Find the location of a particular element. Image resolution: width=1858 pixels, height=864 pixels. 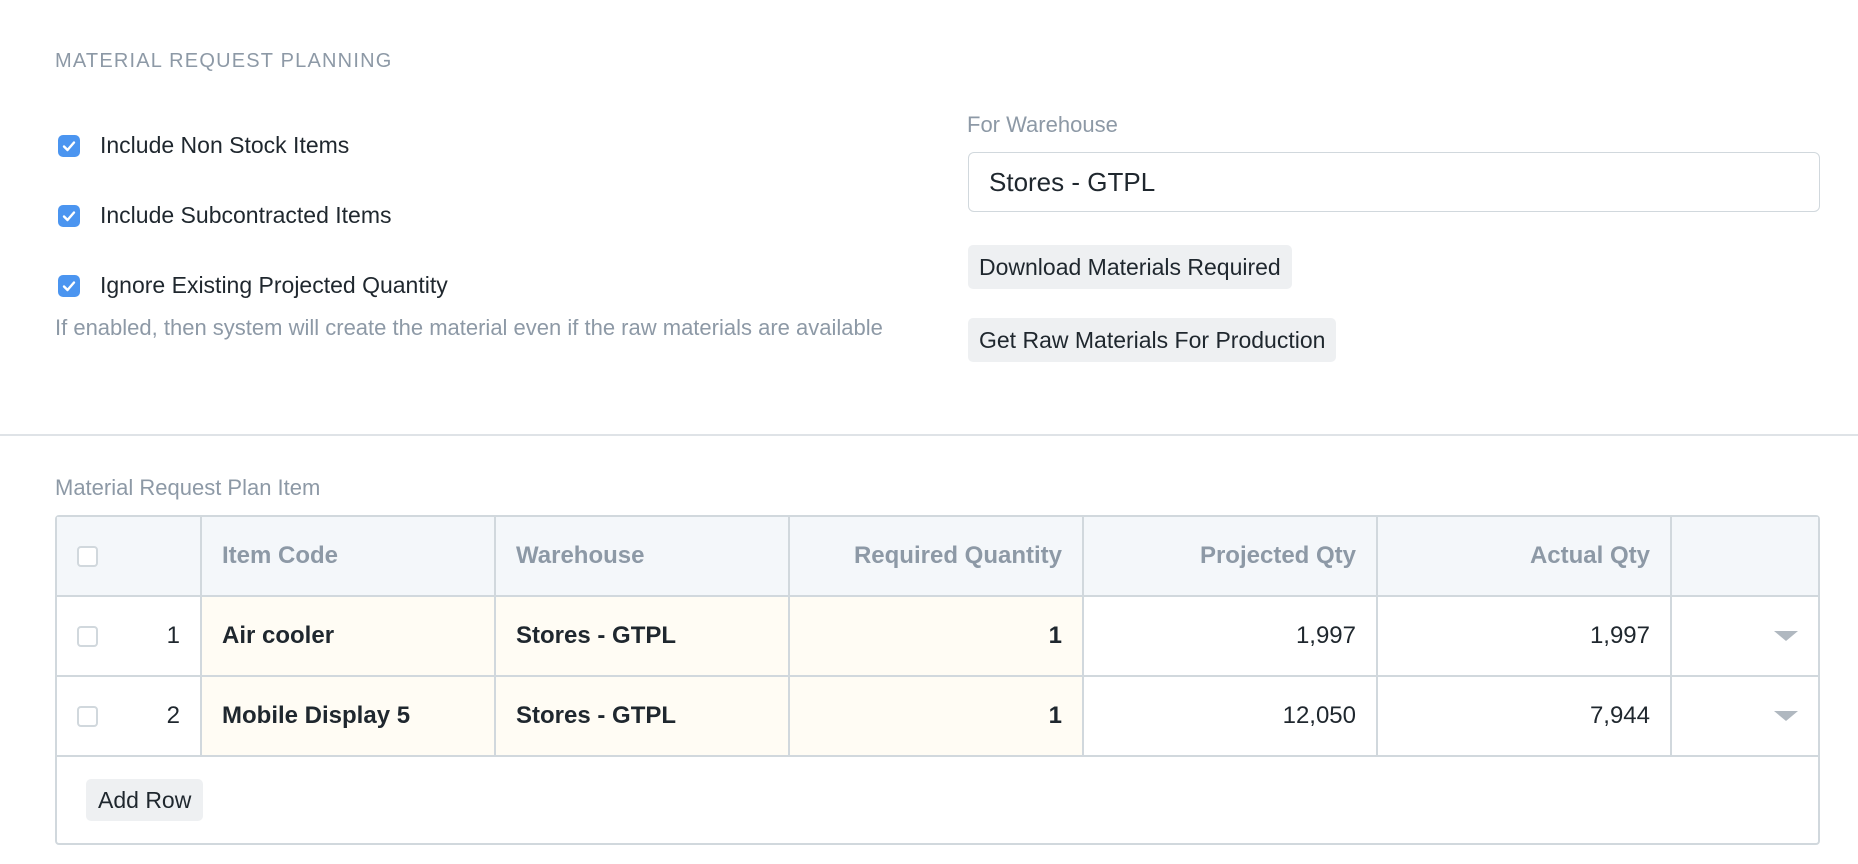

section-divider is located at coordinates (929, 435).